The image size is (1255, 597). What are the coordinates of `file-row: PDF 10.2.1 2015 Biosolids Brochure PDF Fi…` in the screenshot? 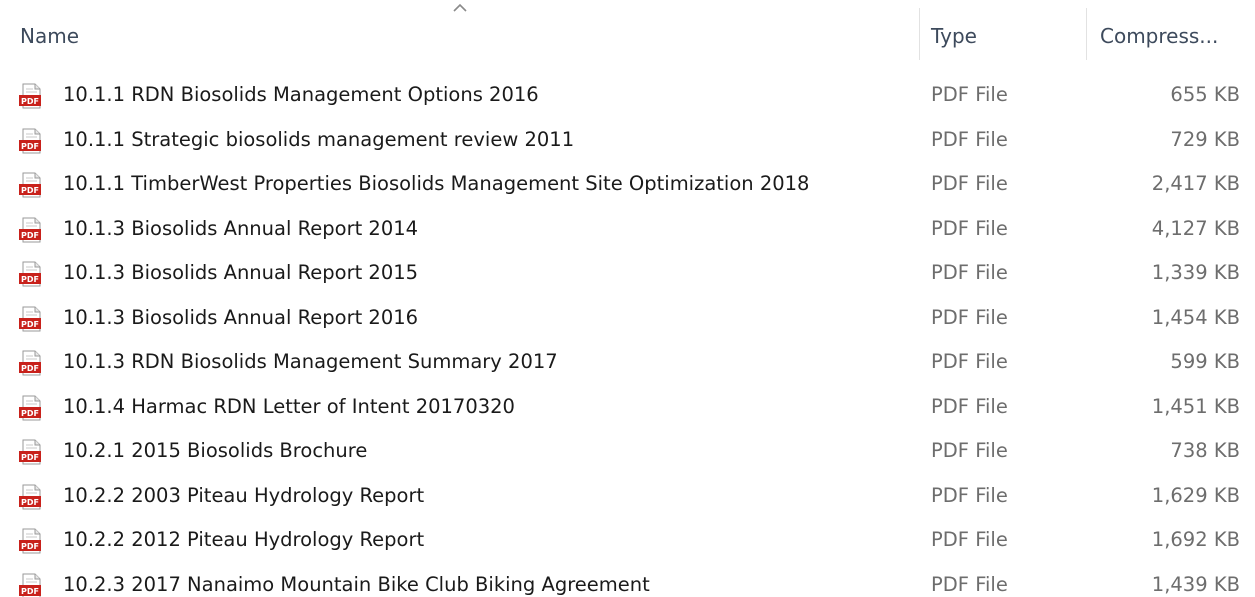 It's located at (627, 451).